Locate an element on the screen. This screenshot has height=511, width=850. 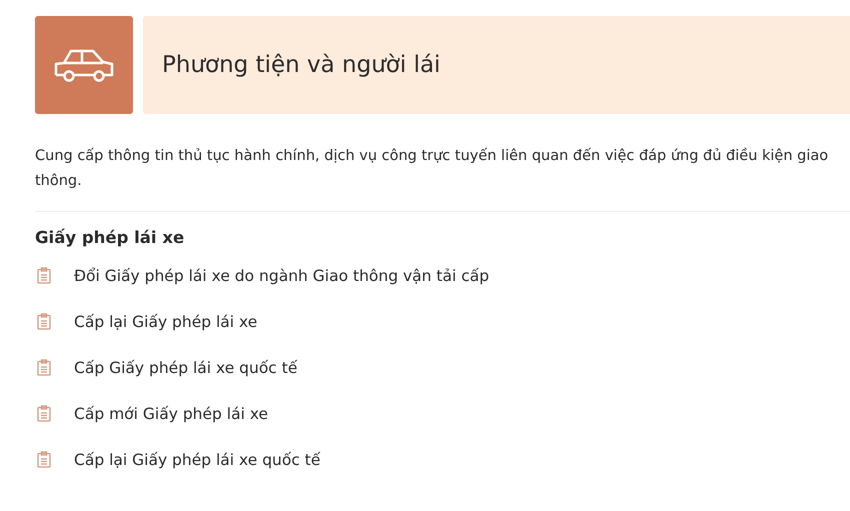
procedure-link: Cấp Giấy phép lái xe quốc tế is located at coordinates (186, 367).